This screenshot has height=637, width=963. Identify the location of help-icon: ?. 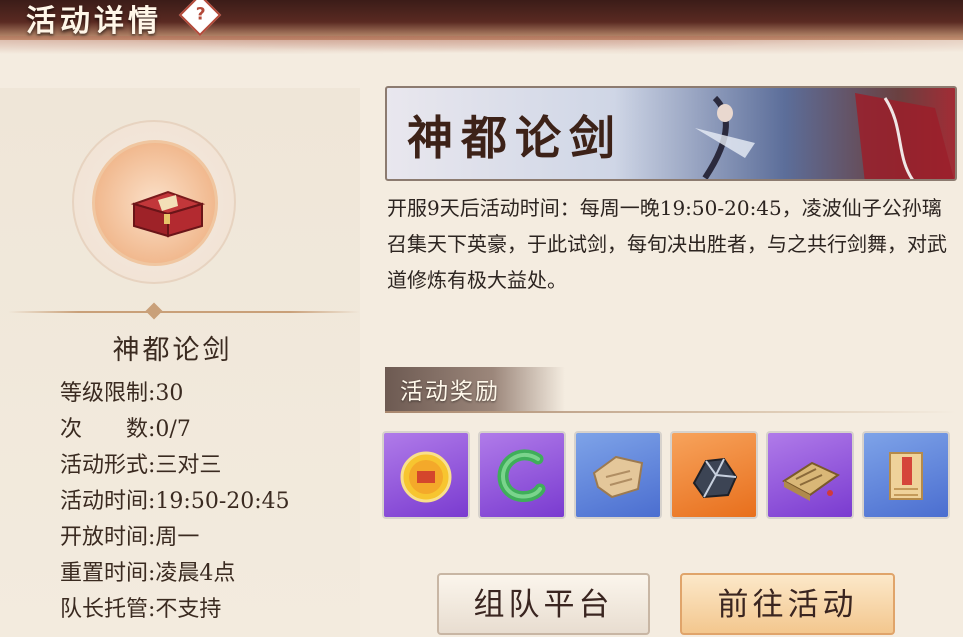
(200, 18).